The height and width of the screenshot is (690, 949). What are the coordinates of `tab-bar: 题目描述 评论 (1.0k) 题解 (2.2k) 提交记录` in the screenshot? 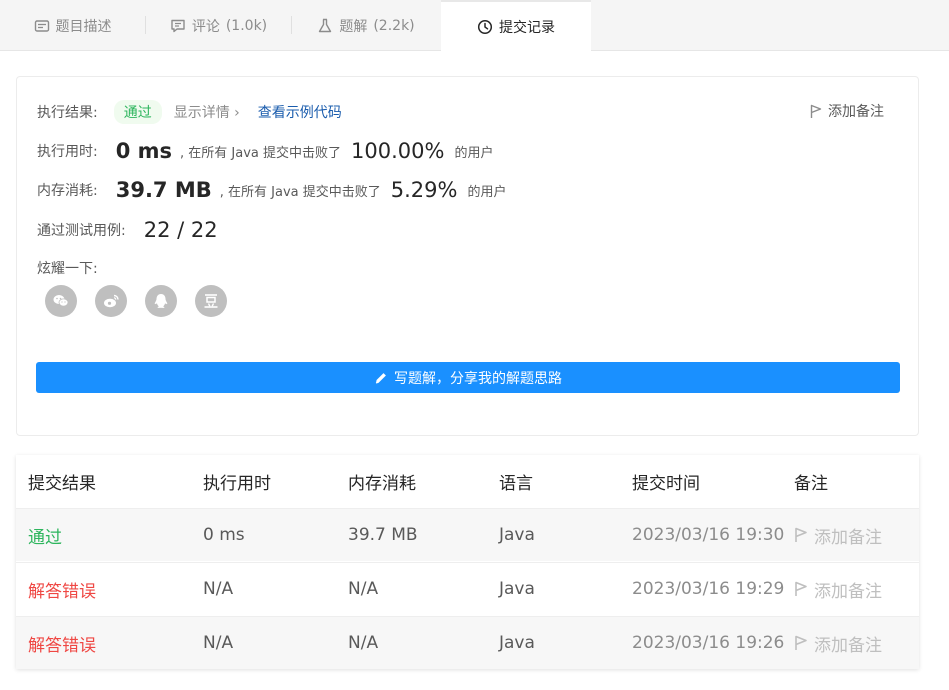 It's located at (474, 26).